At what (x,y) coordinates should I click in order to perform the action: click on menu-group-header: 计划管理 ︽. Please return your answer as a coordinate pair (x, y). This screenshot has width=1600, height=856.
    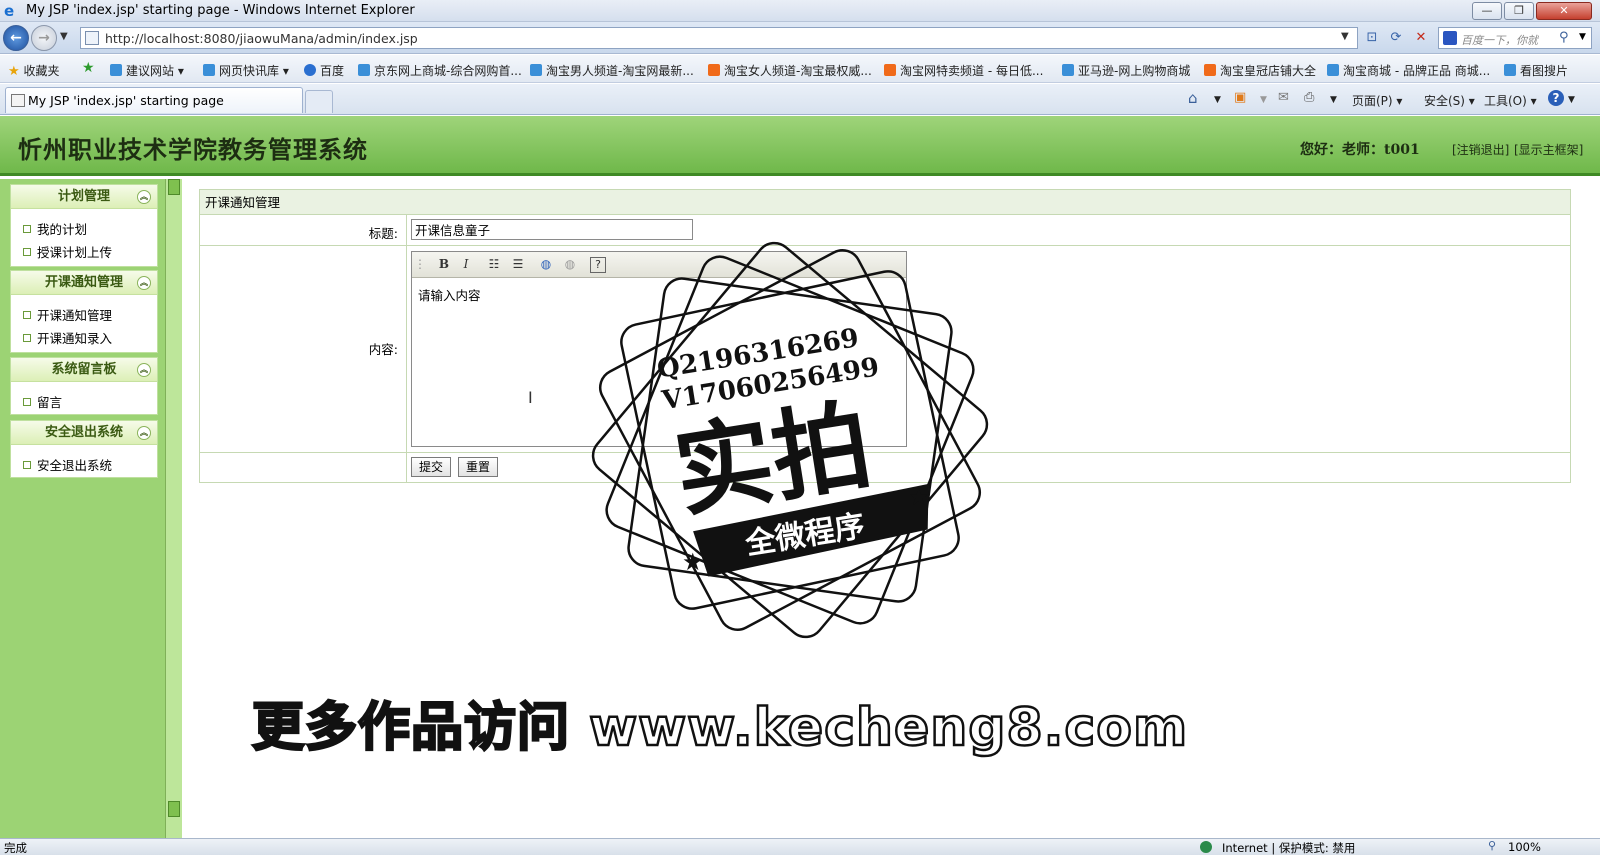
    Looking at the image, I should click on (84, 197).